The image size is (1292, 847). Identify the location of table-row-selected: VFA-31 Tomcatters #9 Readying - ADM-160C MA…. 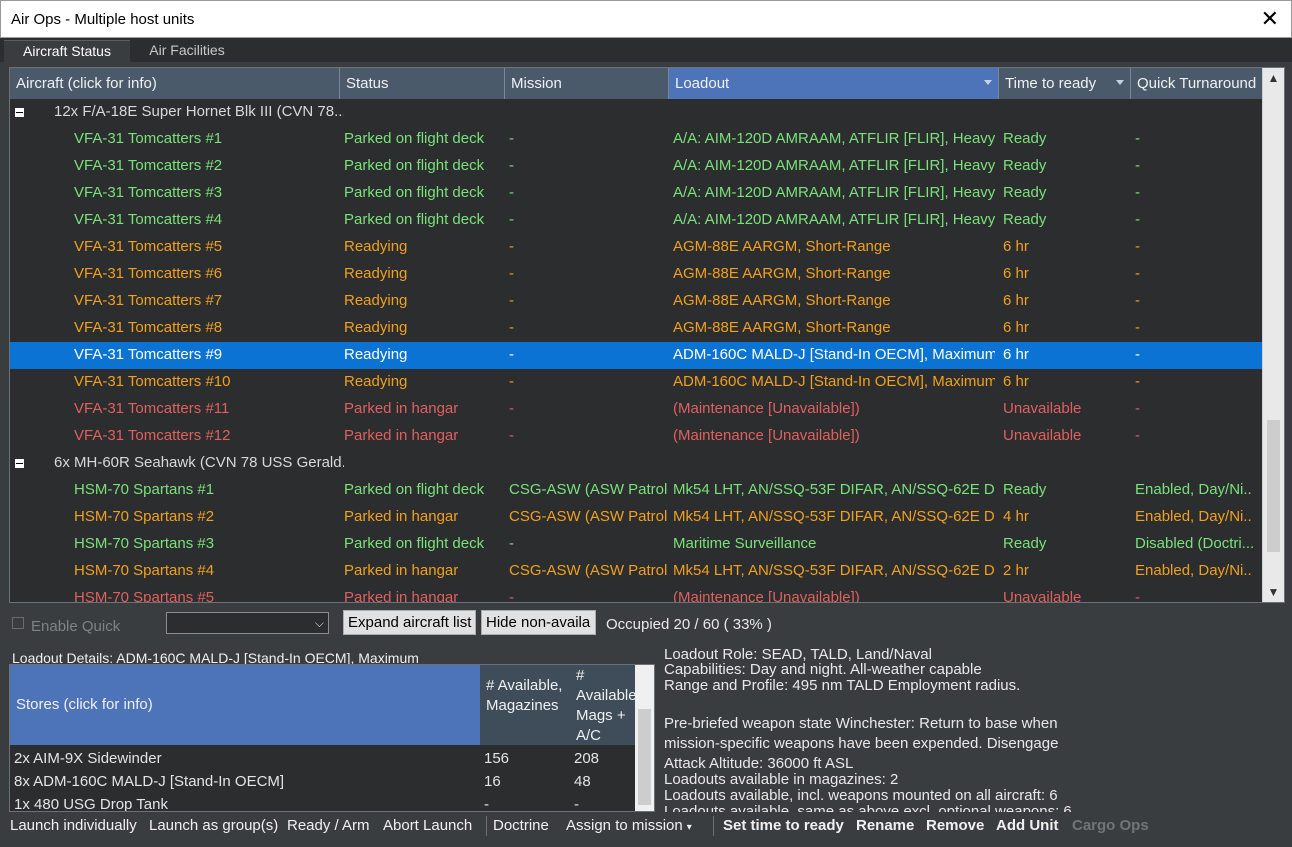
(636, 355).